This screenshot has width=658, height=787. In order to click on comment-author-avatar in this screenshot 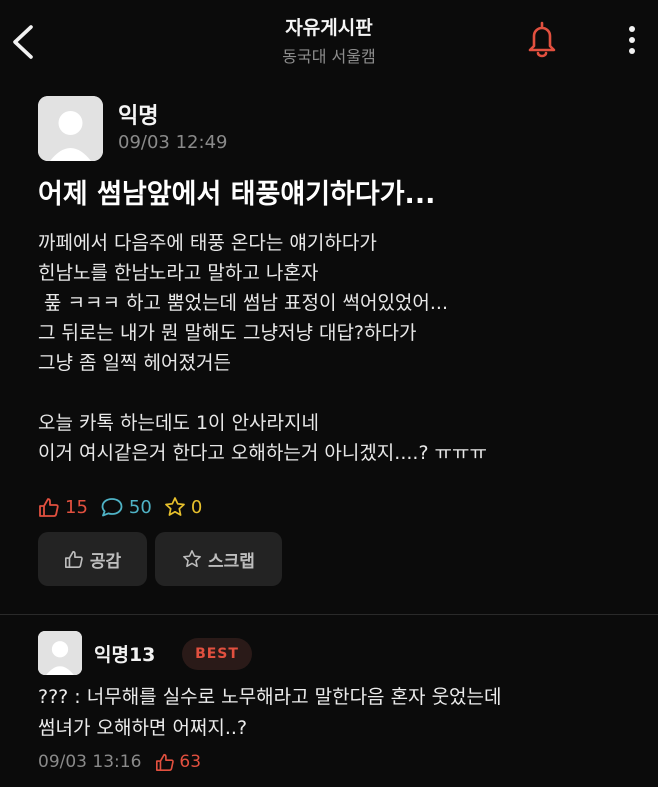, I will do `click(60, 653)`.